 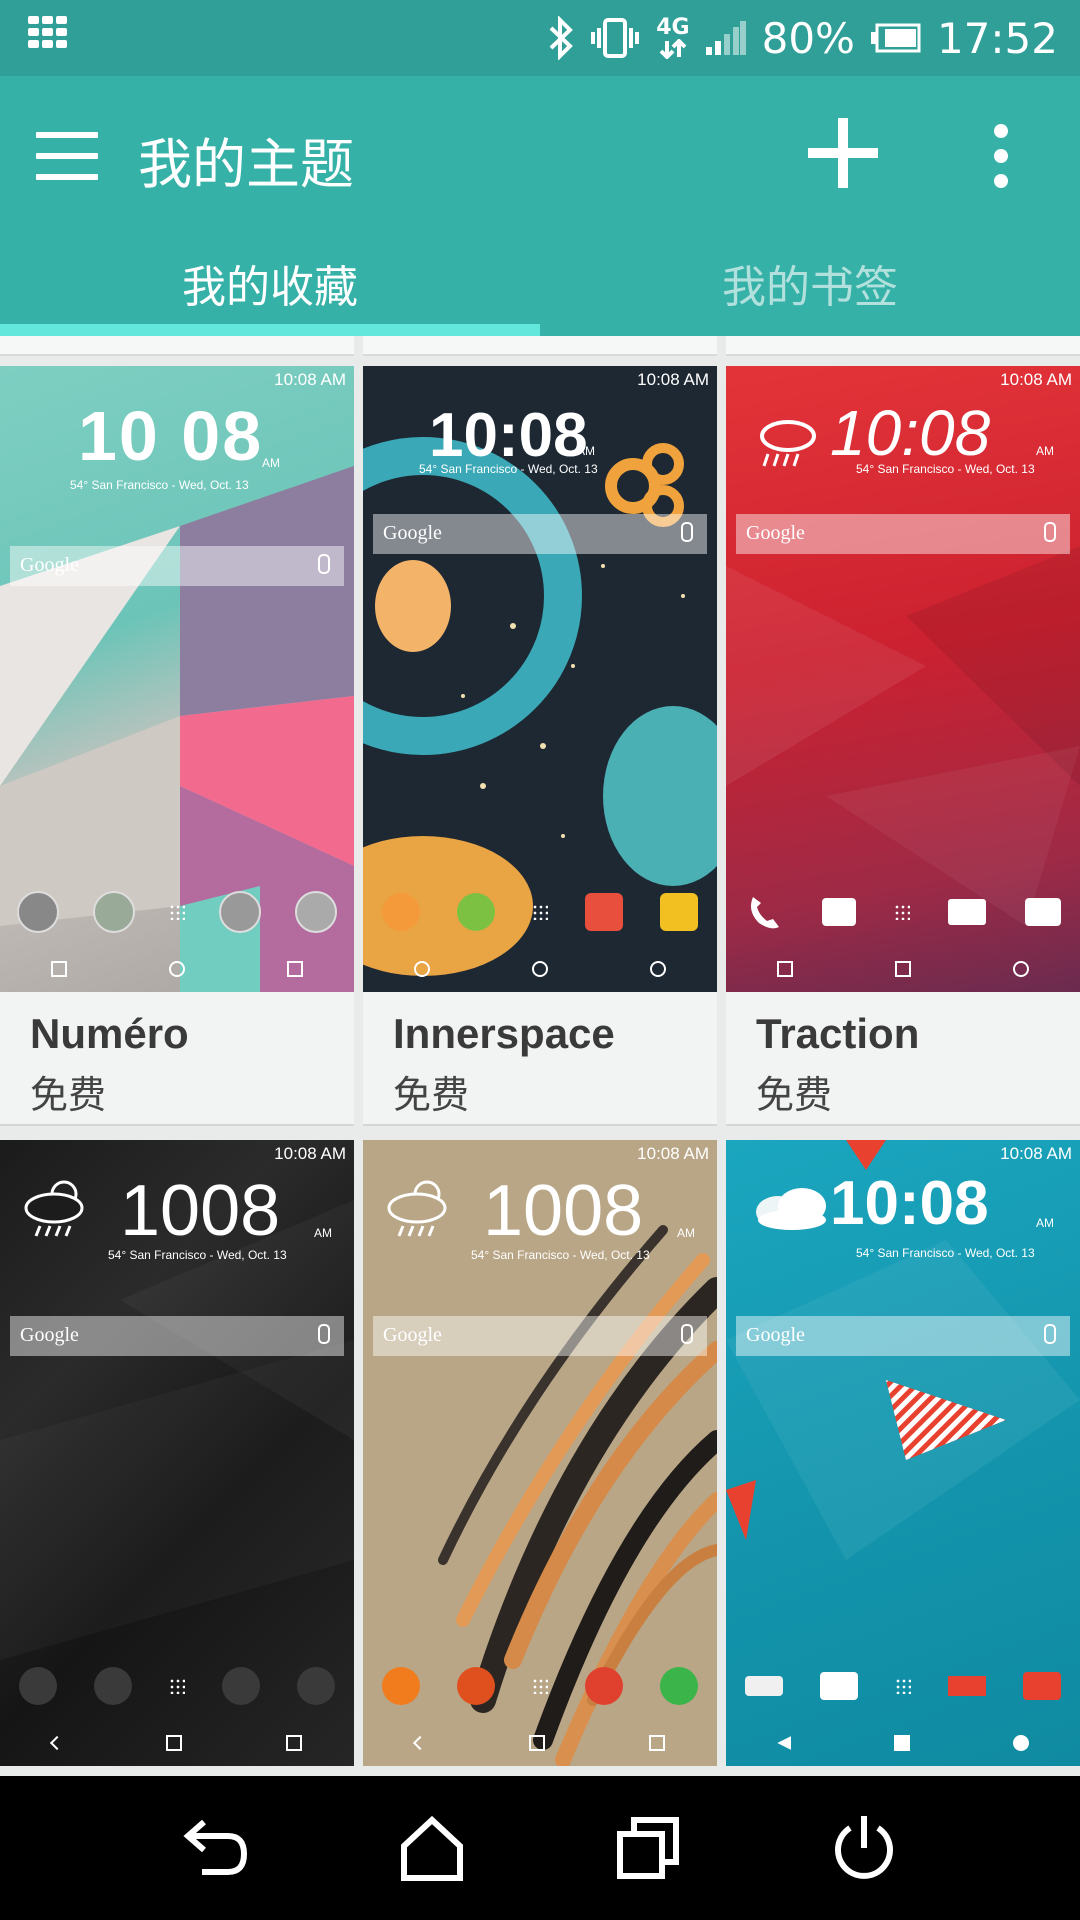 I want to click on tab-bookmarks: 我的书签, so click(x=810, y=288).